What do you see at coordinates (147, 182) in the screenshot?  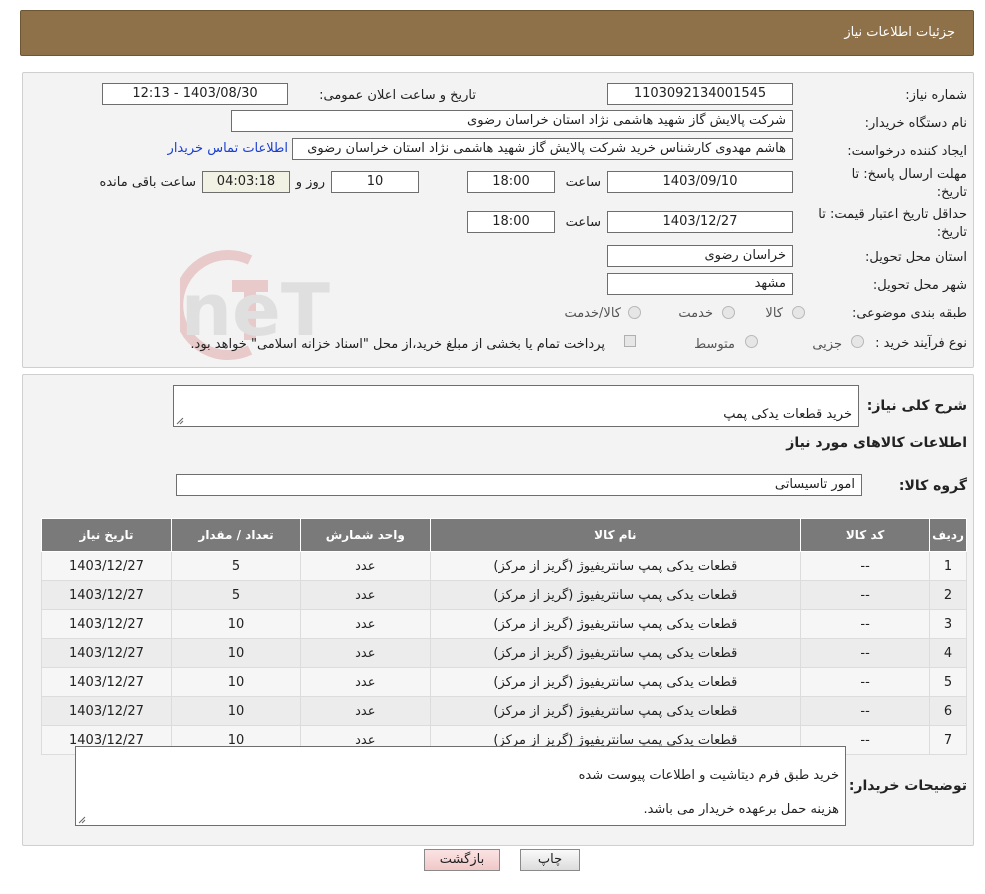 I see `remaining-label: ساعت باقی مانده` at bounding box center [147, 182].